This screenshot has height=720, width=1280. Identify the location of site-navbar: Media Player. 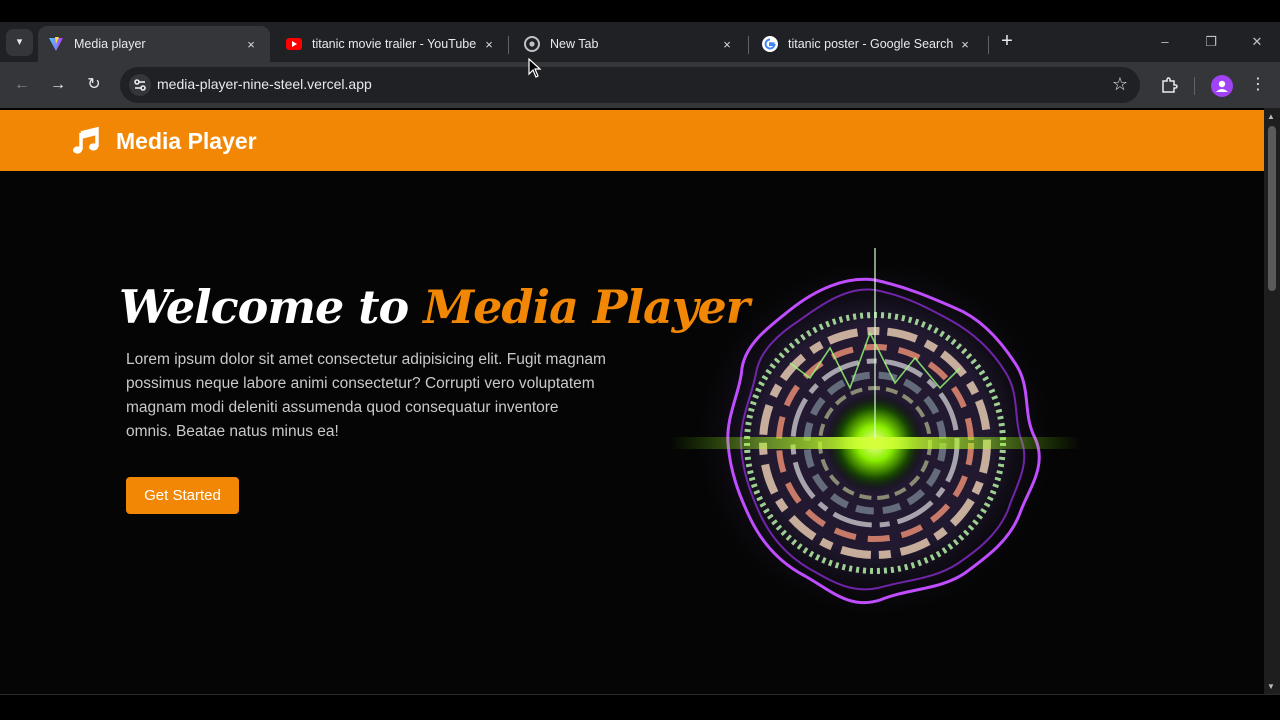
(632, 140).